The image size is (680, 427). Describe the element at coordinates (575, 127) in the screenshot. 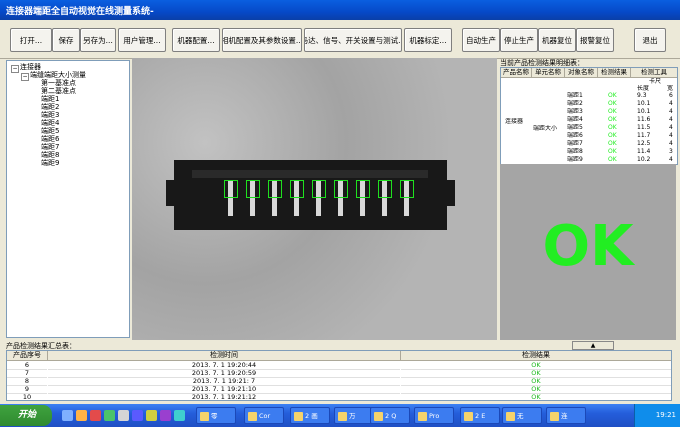

I see `result-object-cell: 端距5` at that location.